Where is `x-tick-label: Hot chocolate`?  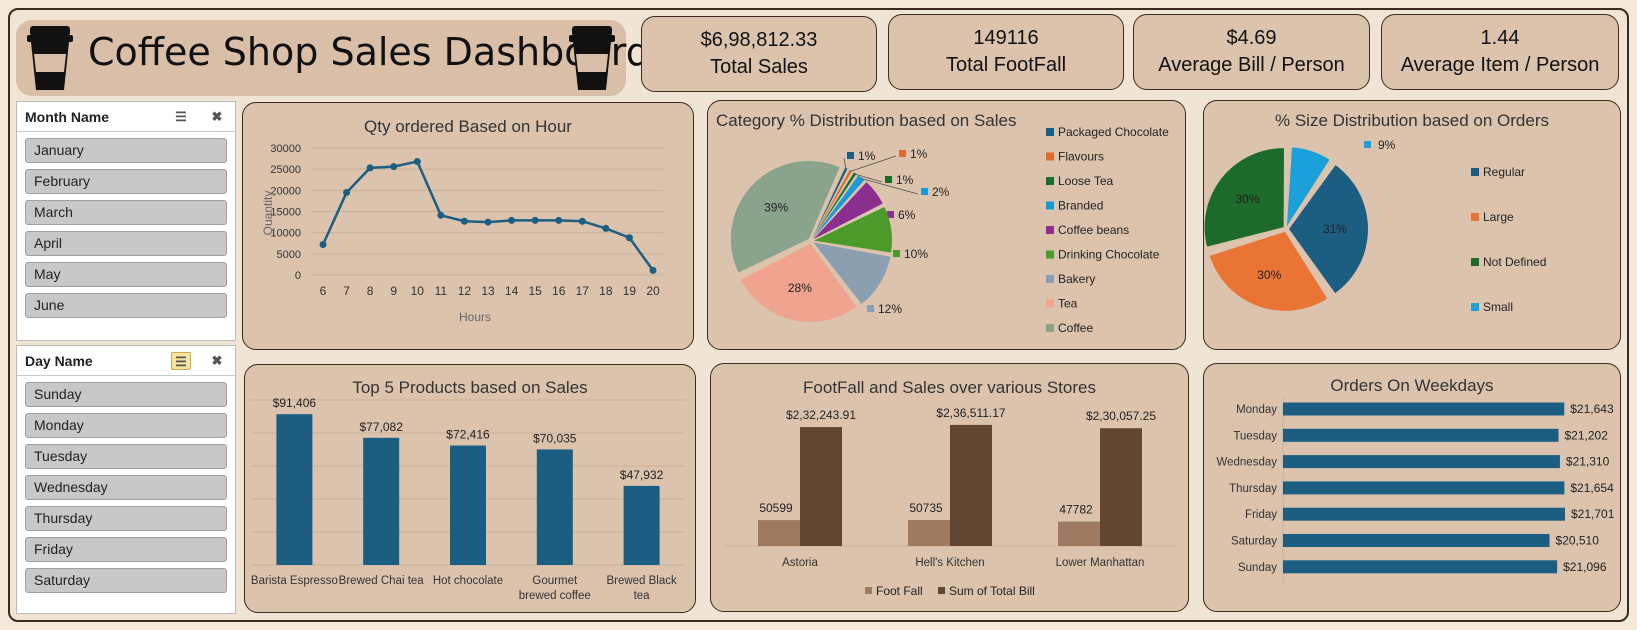
x-tick-label: Hot chocolate is located at coordinates (468, 581).